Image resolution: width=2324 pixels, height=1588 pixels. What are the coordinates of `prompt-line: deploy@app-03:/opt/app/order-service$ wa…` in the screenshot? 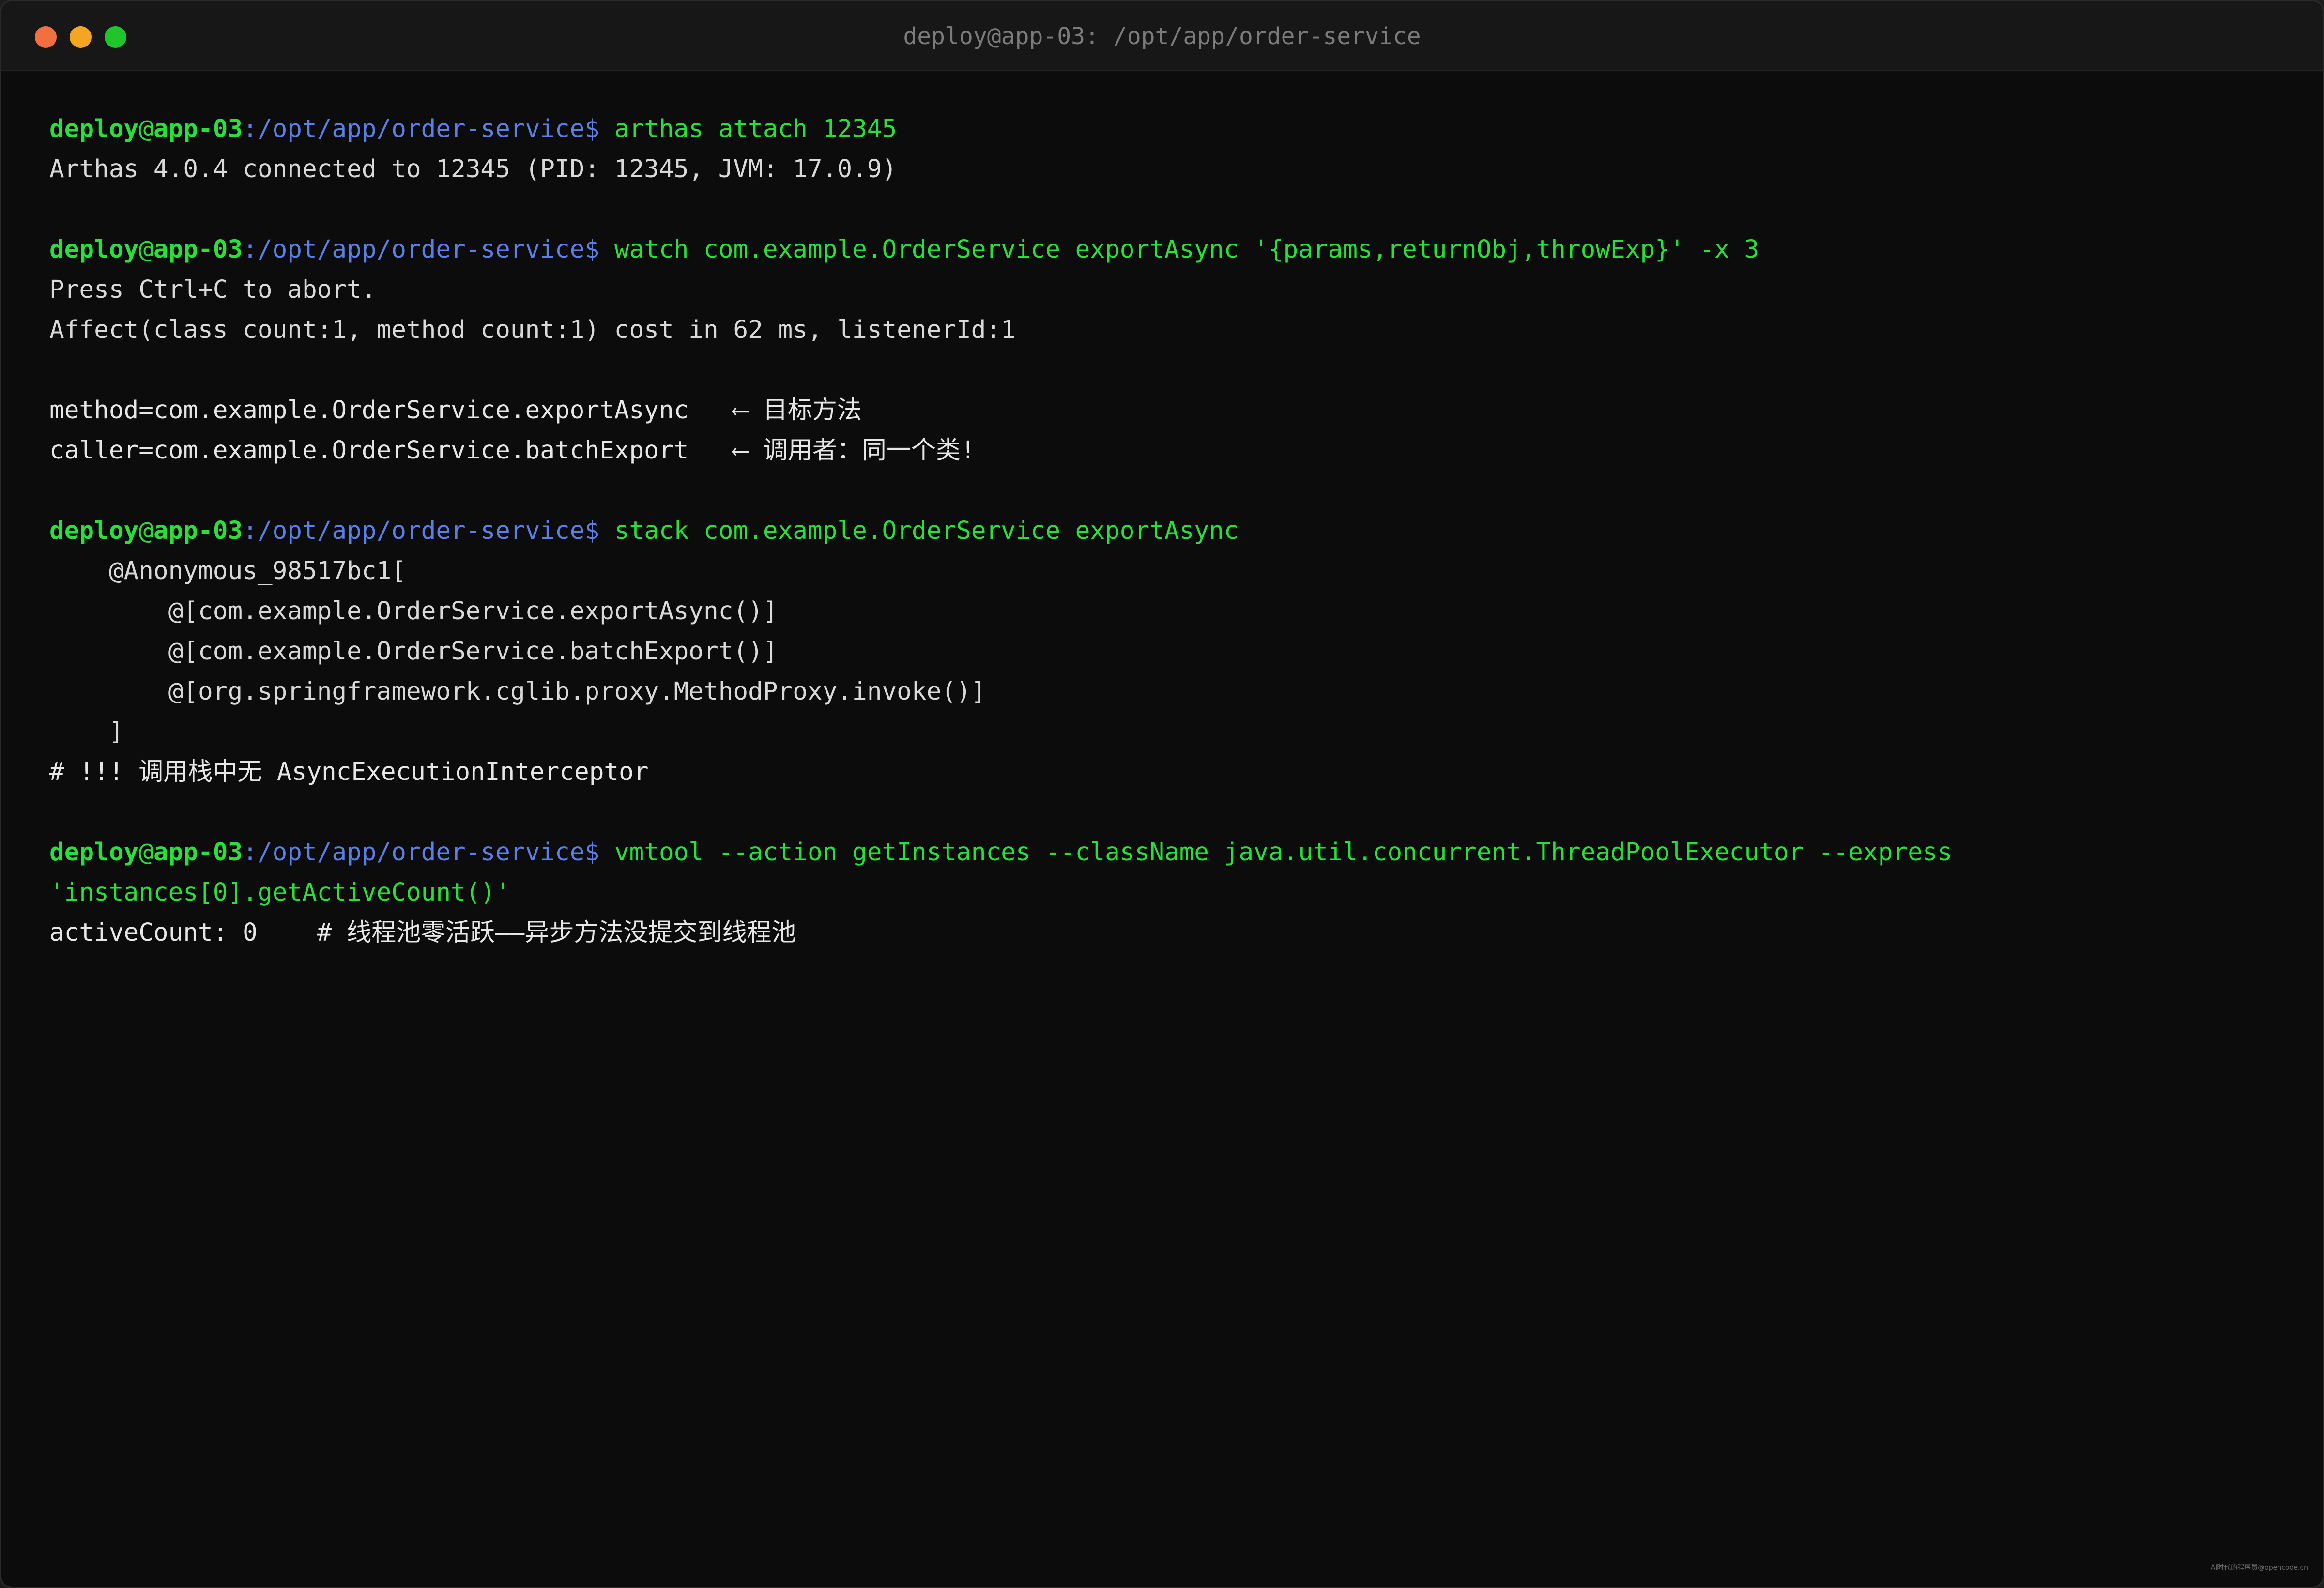 It's located at (1163, 249).